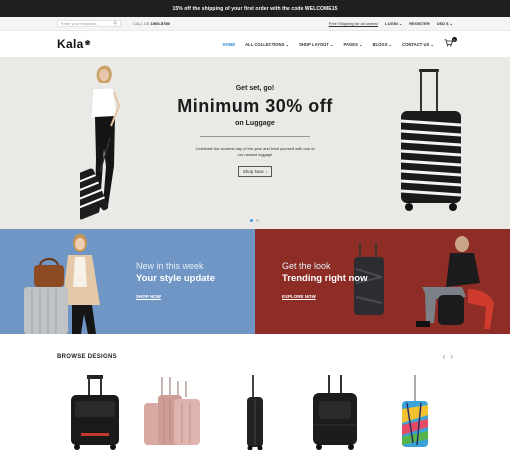  What do you see at coordinates (175, 296) in the screenshot?
I see `shop-now-link: SHOP NOW` at bounding box center [175, 296].